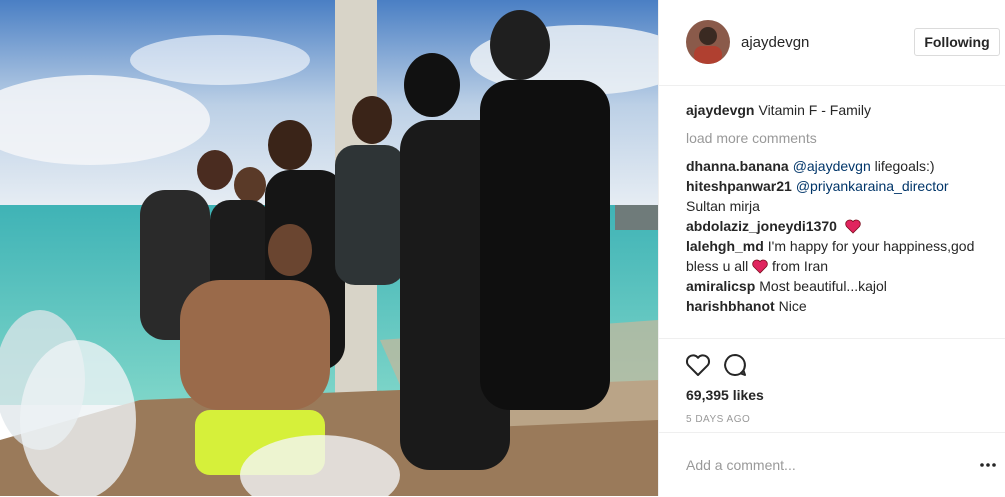 This screenshot has width=1005, height=497. What do you see at coordinates (798, 266) in the screenshot?
I see `comment-text-after: from Iran` at bounding box center [798, 266].